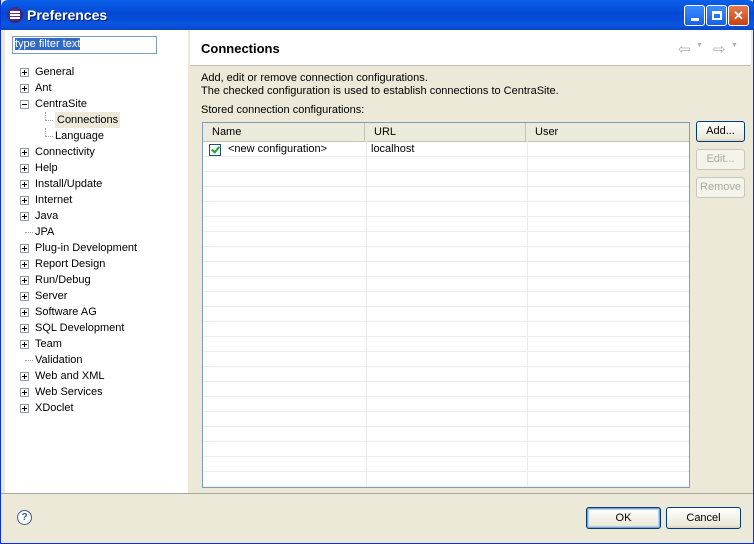 This screenshot has height=544, width=754. I want to click on eclipse-icon, so click(15, 15).